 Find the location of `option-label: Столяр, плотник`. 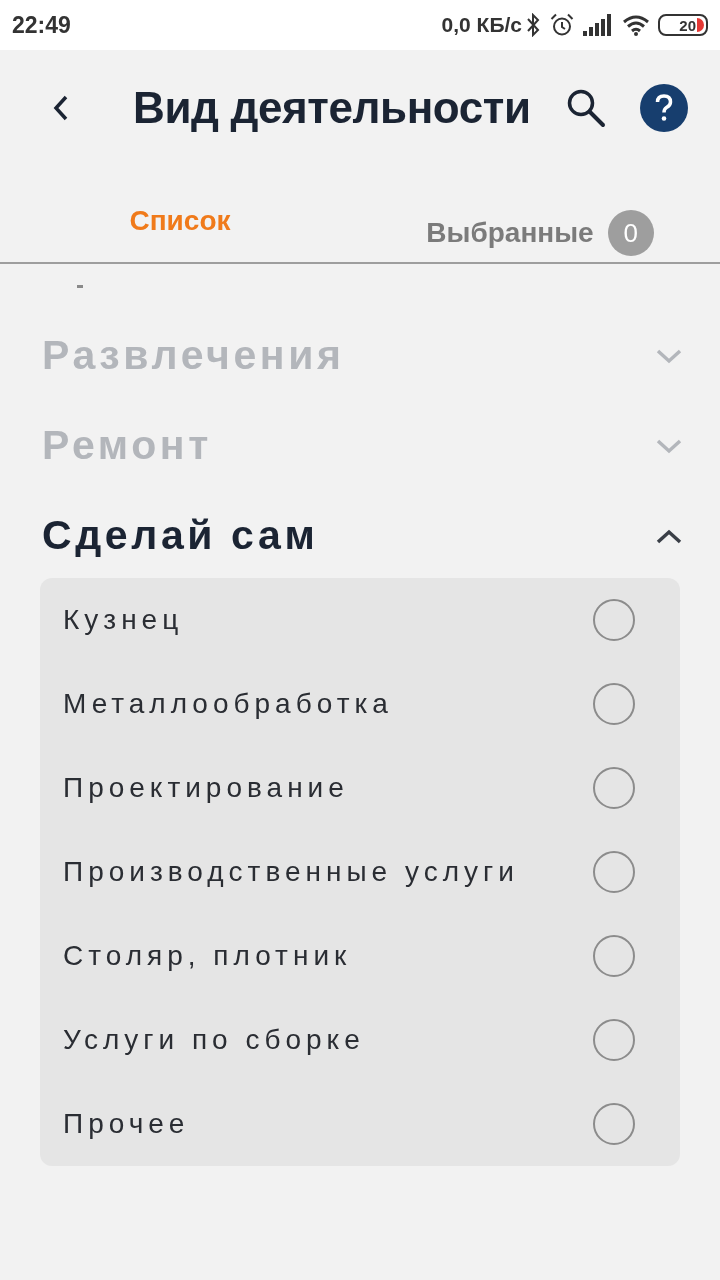

option-label: Столяр, плотник is located at coordinates (207, 956).